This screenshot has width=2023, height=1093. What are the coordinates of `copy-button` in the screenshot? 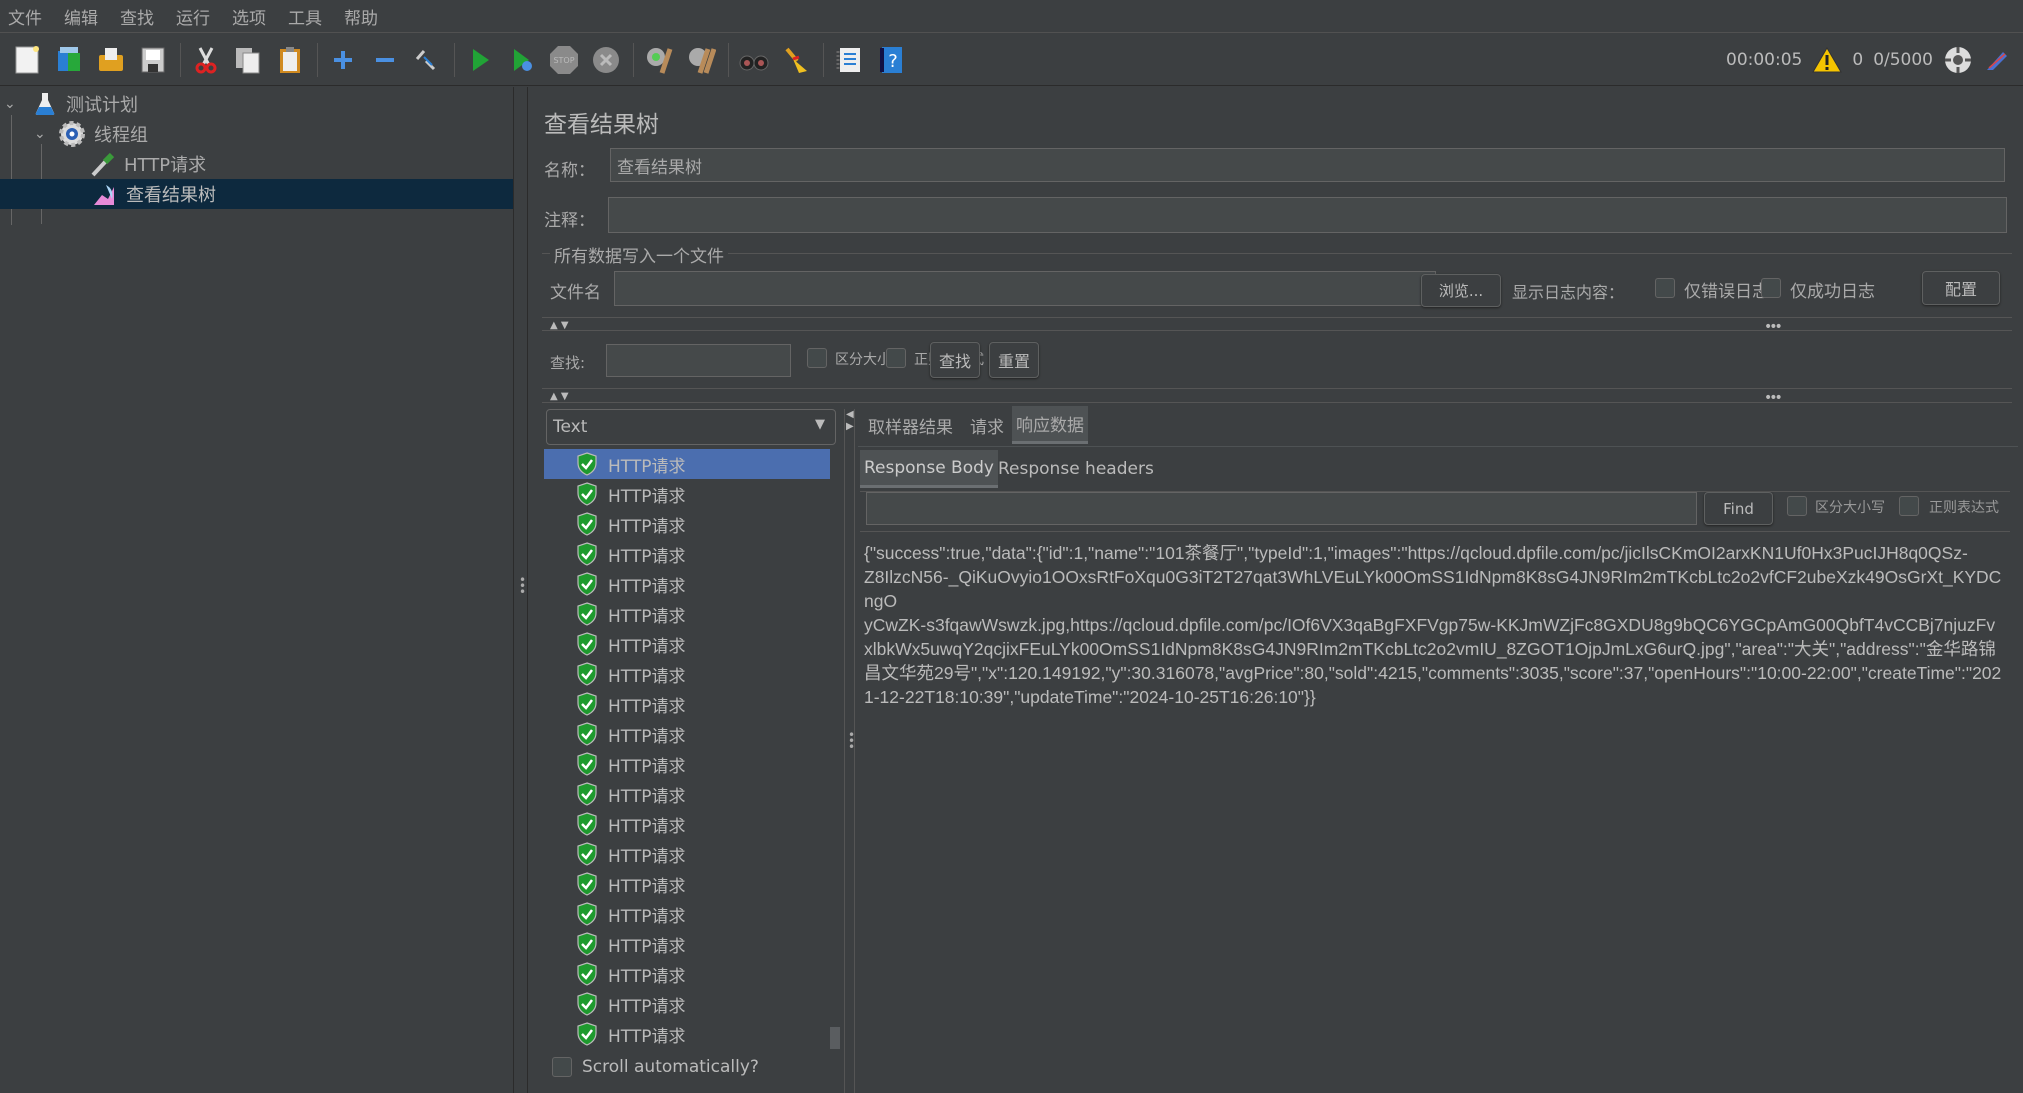 It's located at (248, 60).